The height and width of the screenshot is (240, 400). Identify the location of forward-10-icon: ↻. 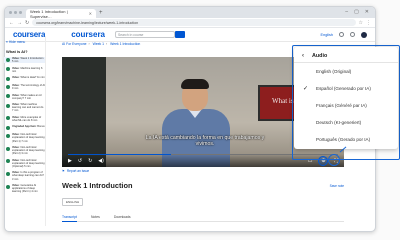
(90, 161).